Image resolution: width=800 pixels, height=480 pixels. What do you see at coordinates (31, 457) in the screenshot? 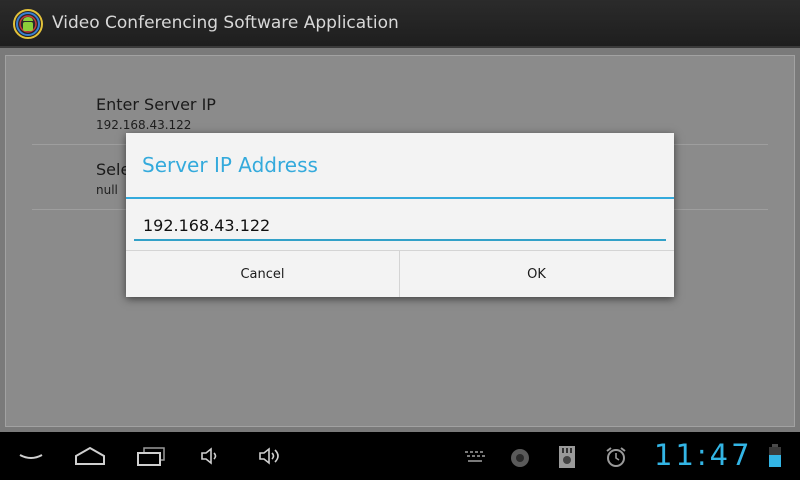
I see `back-icon` at bounding box center [31, 457].